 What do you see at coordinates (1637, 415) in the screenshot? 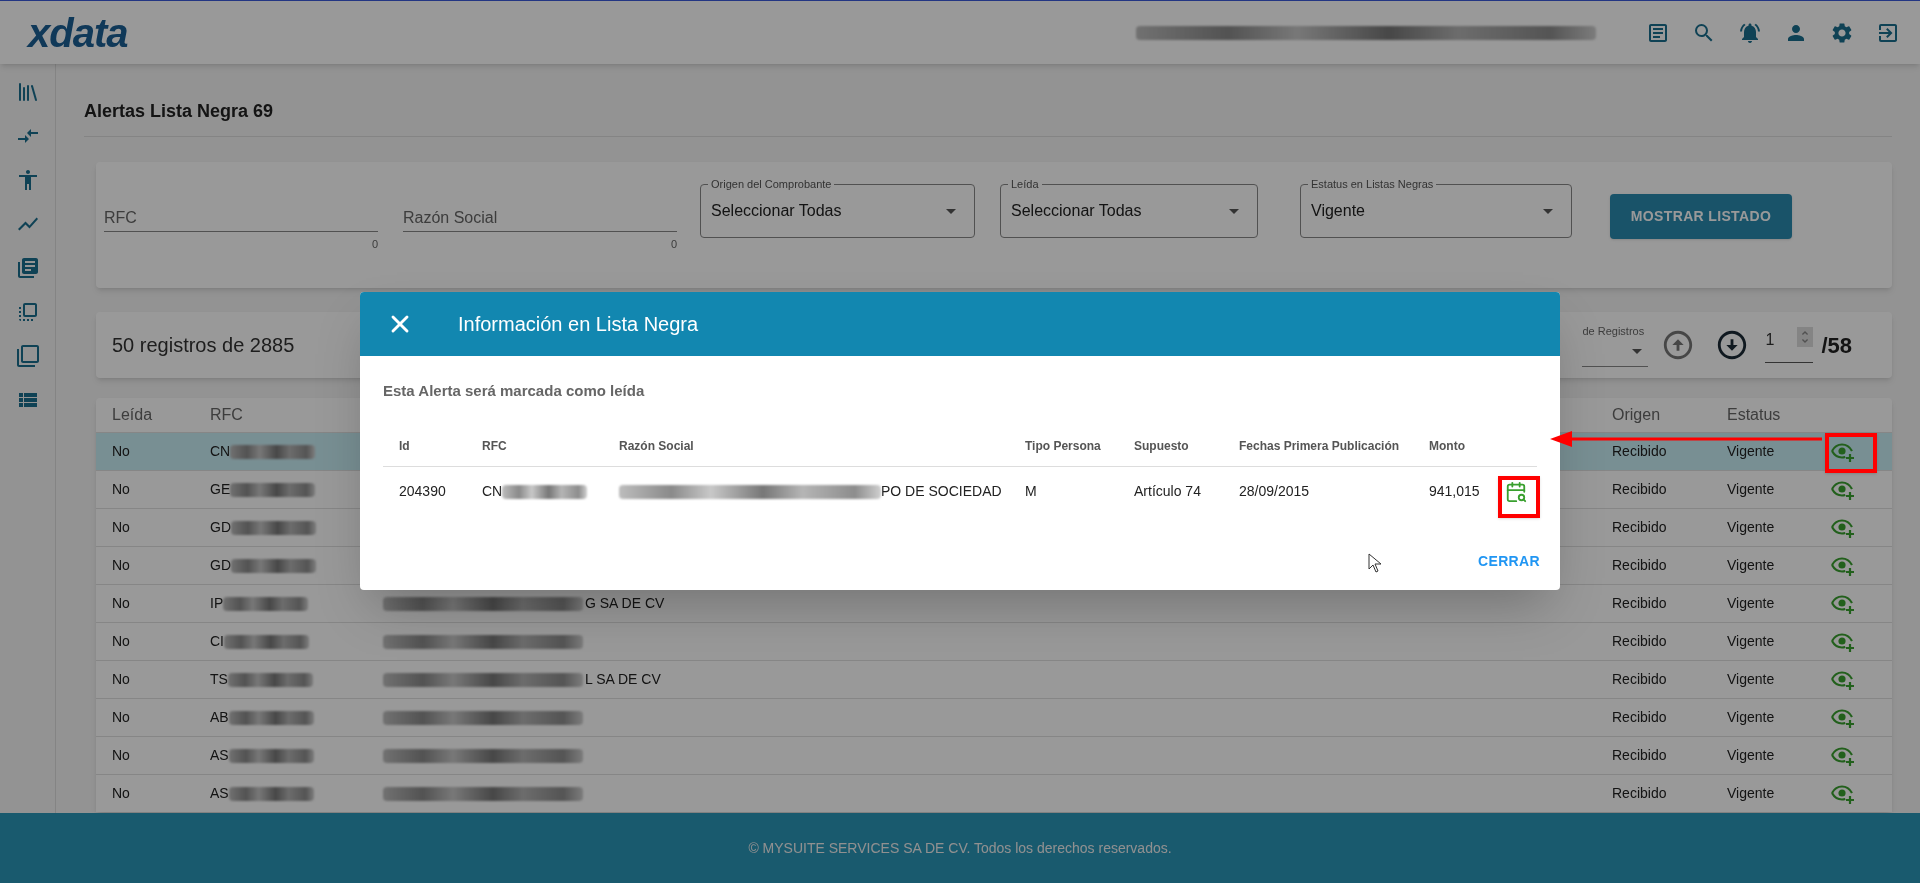
I see `column-header: Origen` at bounding box center [1637, 415].